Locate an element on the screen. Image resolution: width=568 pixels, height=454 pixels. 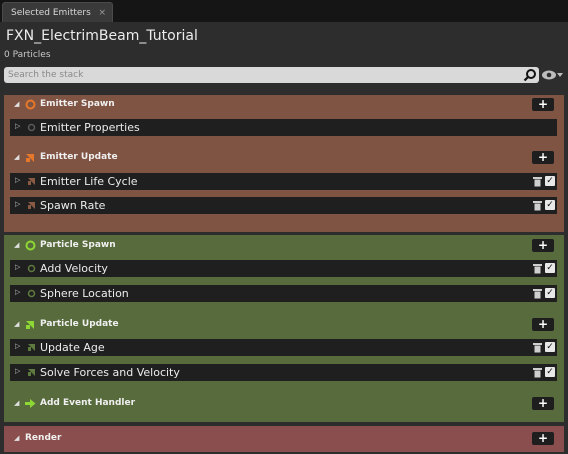
module-emitter-properties: ▷ Emitter Properties is located at coordinates (283, 127).